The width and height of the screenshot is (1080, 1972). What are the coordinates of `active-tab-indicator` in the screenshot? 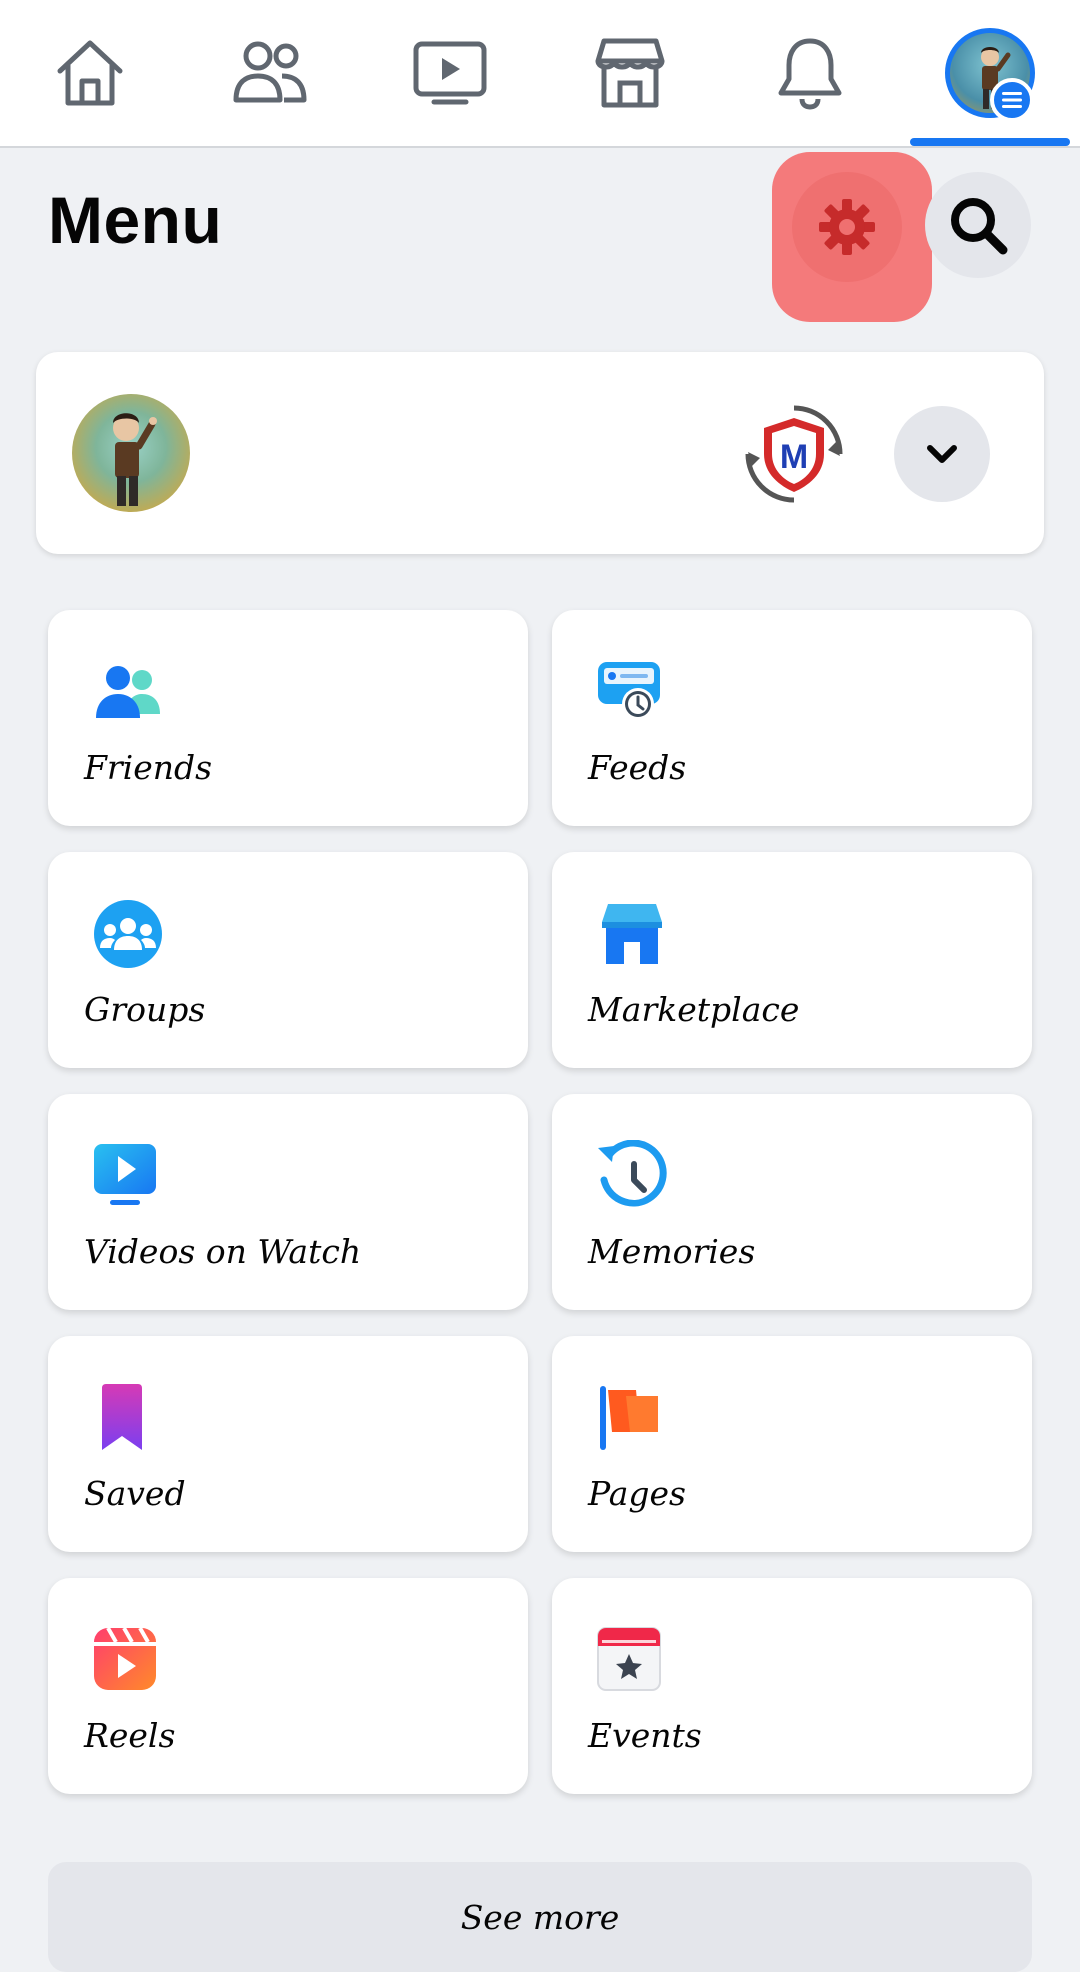 It's located at (990, 142).